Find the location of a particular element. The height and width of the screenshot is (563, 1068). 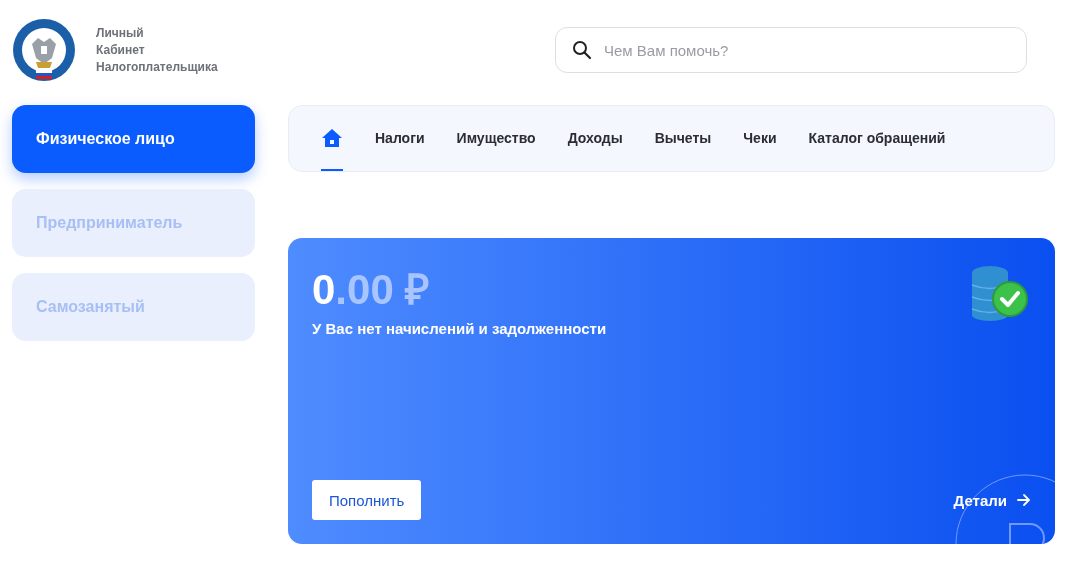

emblem-logo is located at coordinates (44, 50).